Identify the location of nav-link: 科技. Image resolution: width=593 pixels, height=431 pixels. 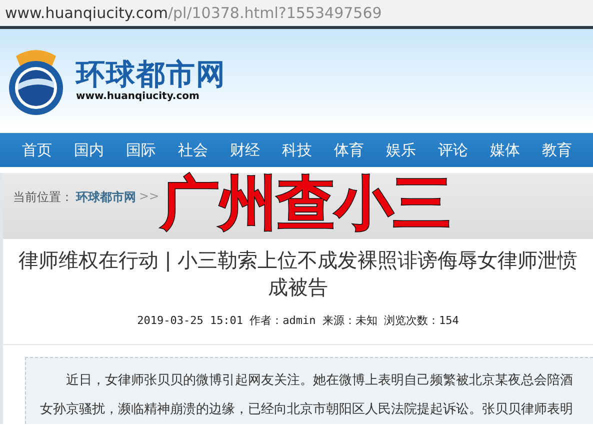
(297, 150).